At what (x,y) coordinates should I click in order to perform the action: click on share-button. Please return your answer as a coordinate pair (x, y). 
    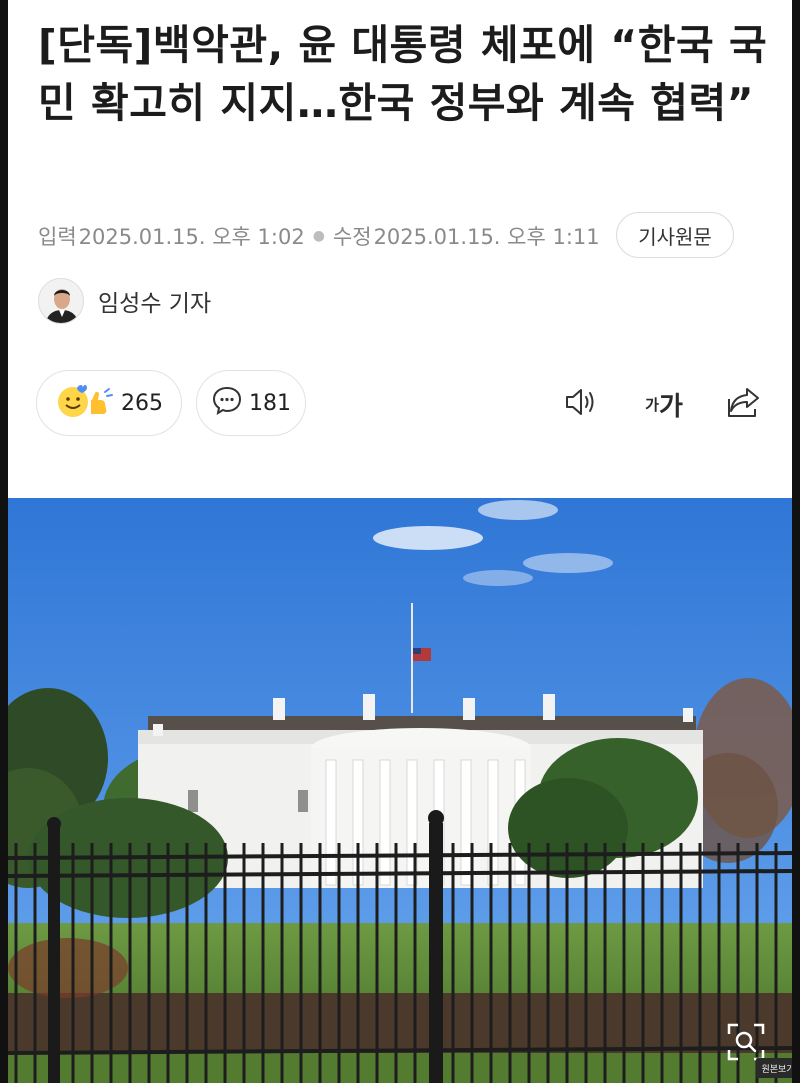
    Looking at the image, I should click on (744, 404).